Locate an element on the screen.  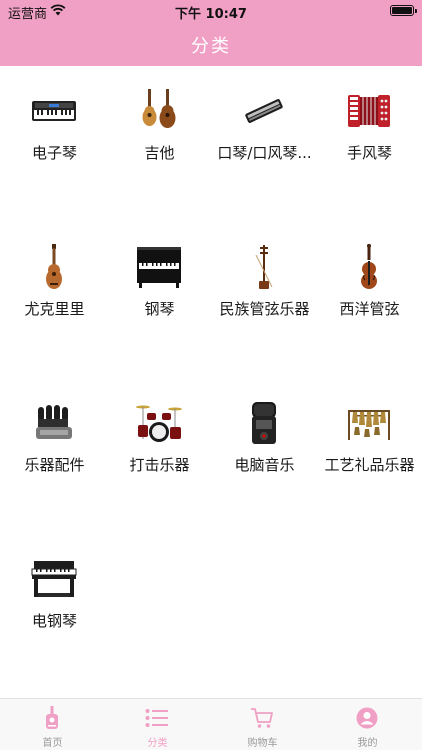
digital-piano-icon is located at coordinates (54, 579).